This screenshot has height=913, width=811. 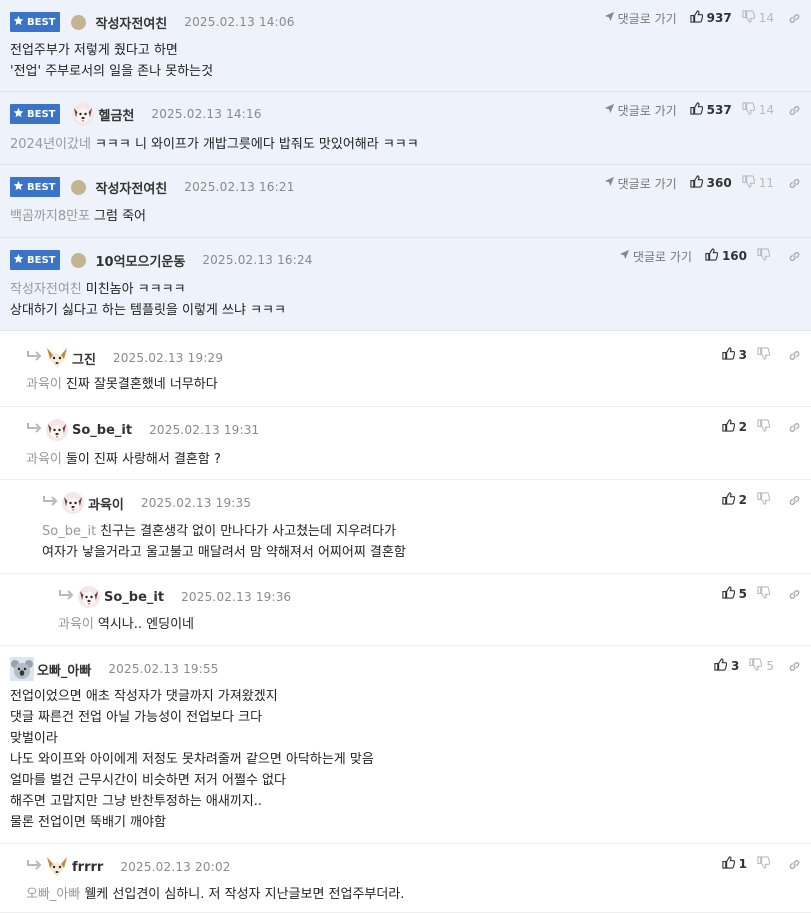 What do you see at coordinates (742, 355) in the screenshot?
I see `upvote-count: 3` at bounding box center [742, 355].